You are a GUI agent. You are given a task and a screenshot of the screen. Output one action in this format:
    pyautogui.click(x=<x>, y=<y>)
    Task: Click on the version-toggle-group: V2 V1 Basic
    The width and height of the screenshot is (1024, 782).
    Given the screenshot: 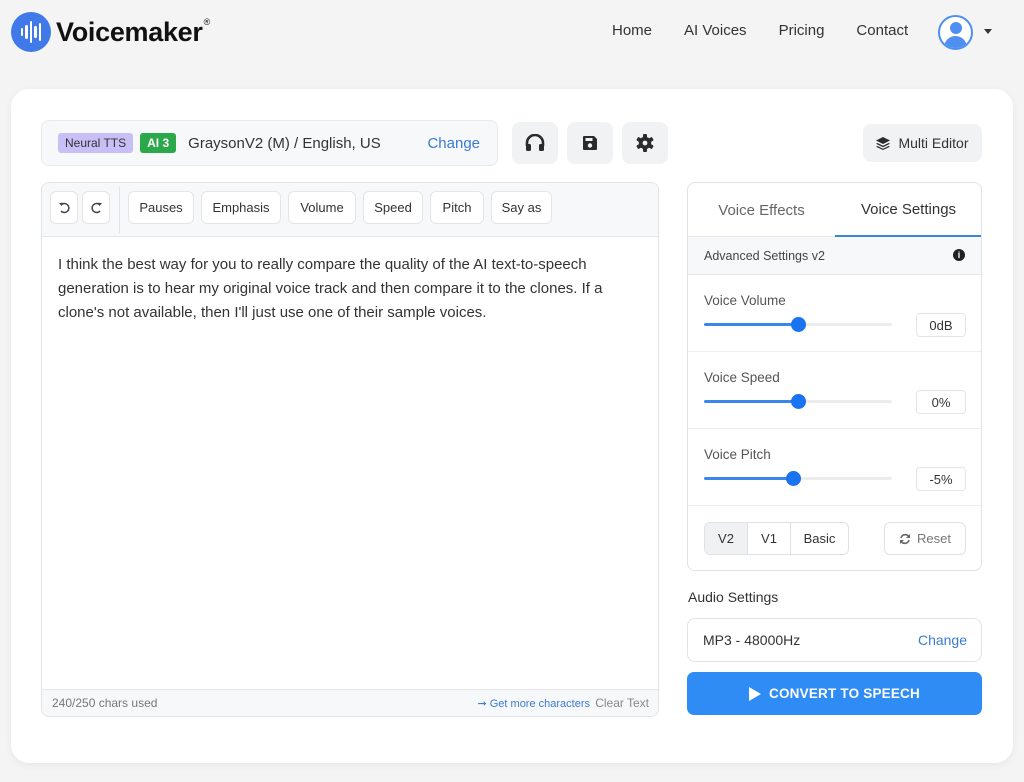 What is the action you would take?
    pyautogui.click(x=776, y=538)
    